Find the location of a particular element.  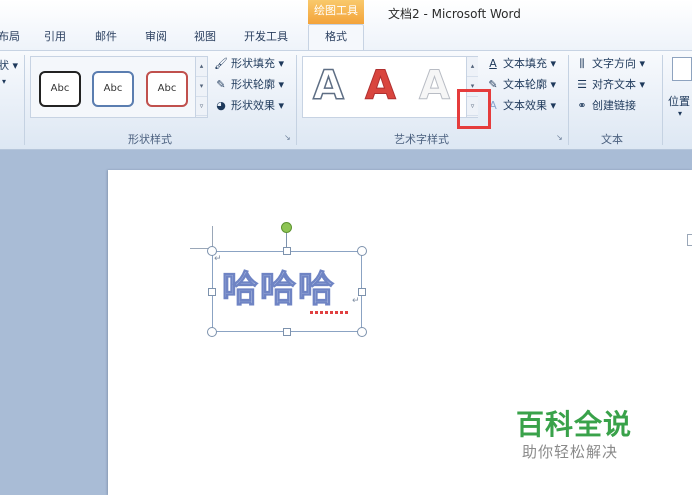

drawing-tools-header: 绘图工具 is located at coordinates (336, 12).